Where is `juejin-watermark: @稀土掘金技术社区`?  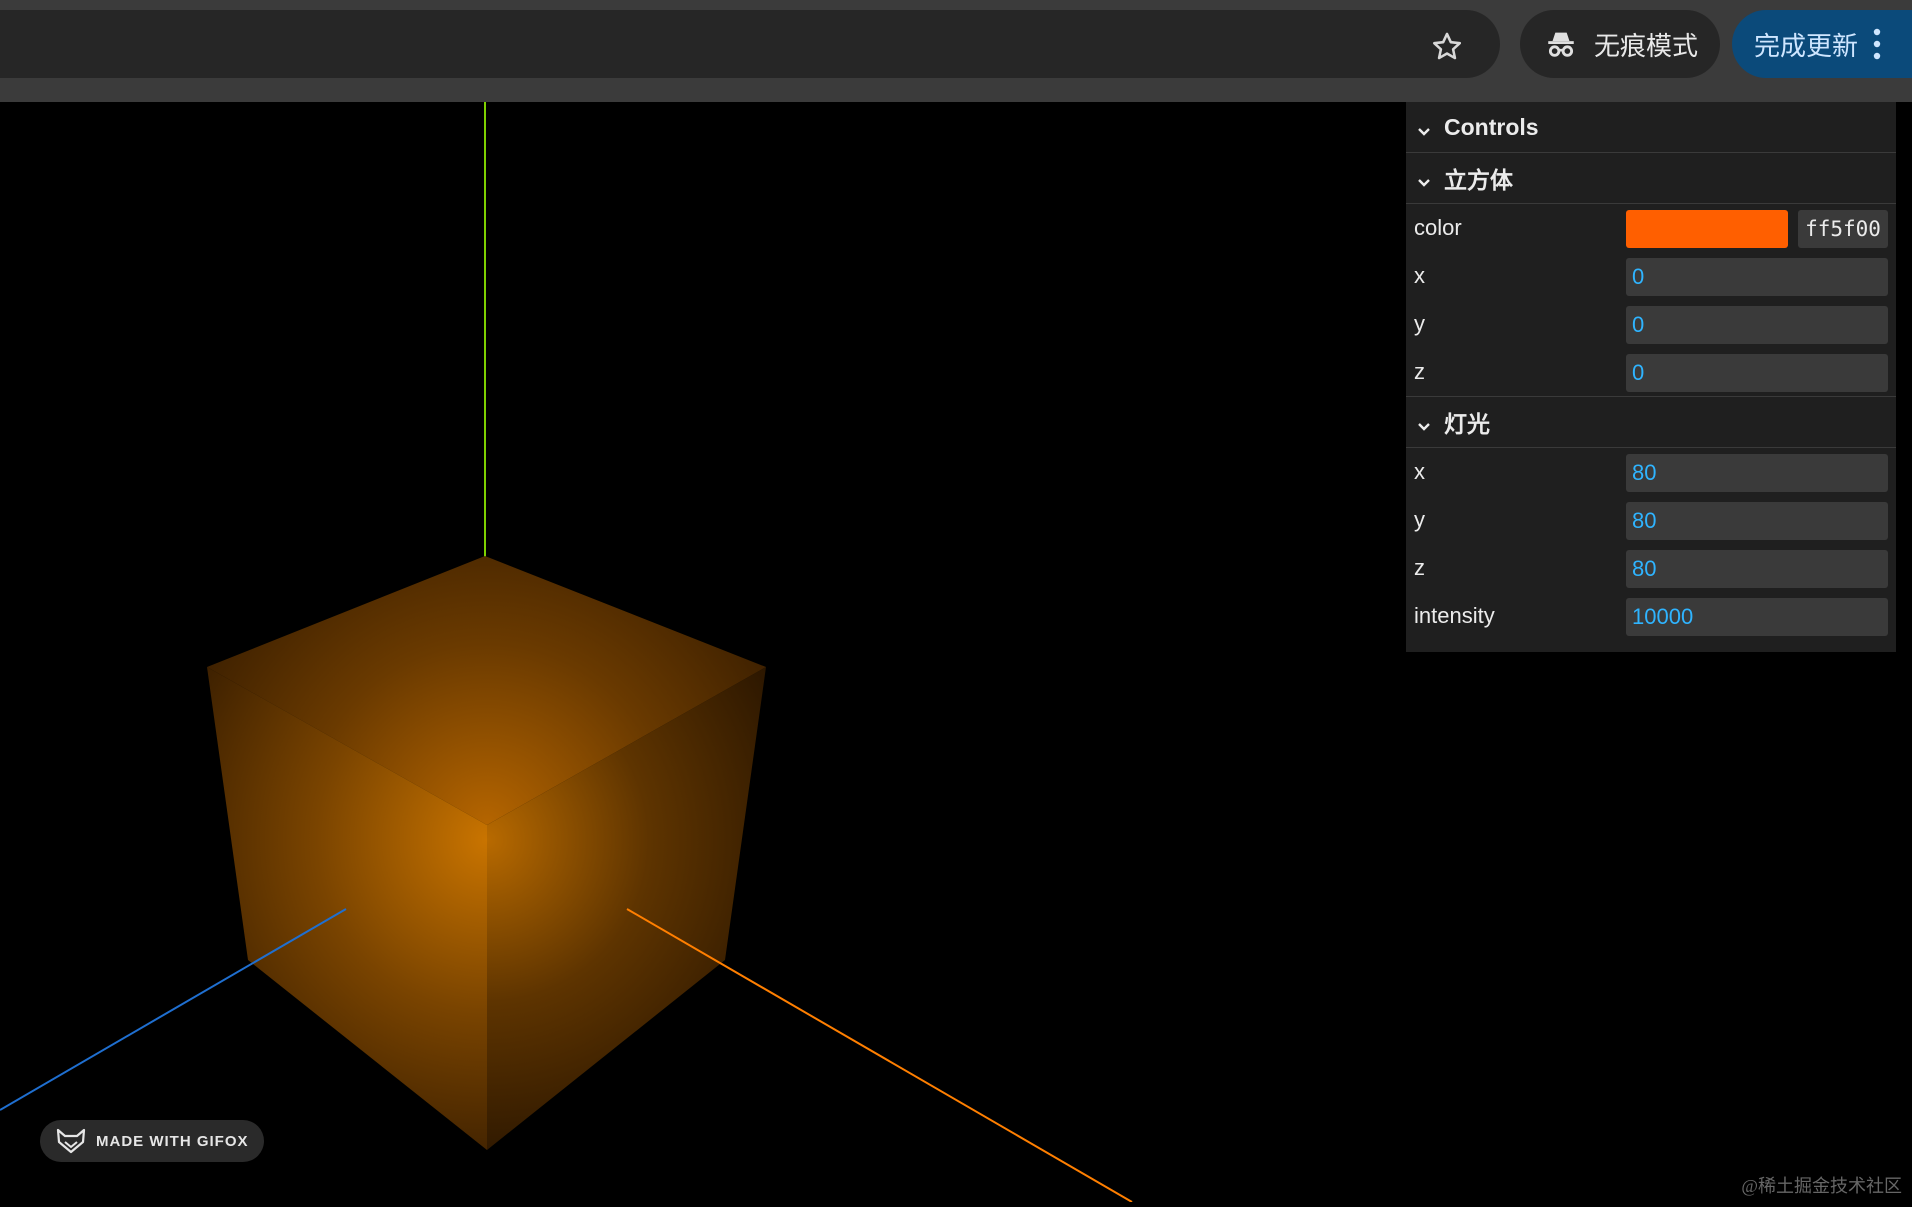
juejin-watermark: @稀土掘金技术社区 is located at coordinates (1821, 1186).